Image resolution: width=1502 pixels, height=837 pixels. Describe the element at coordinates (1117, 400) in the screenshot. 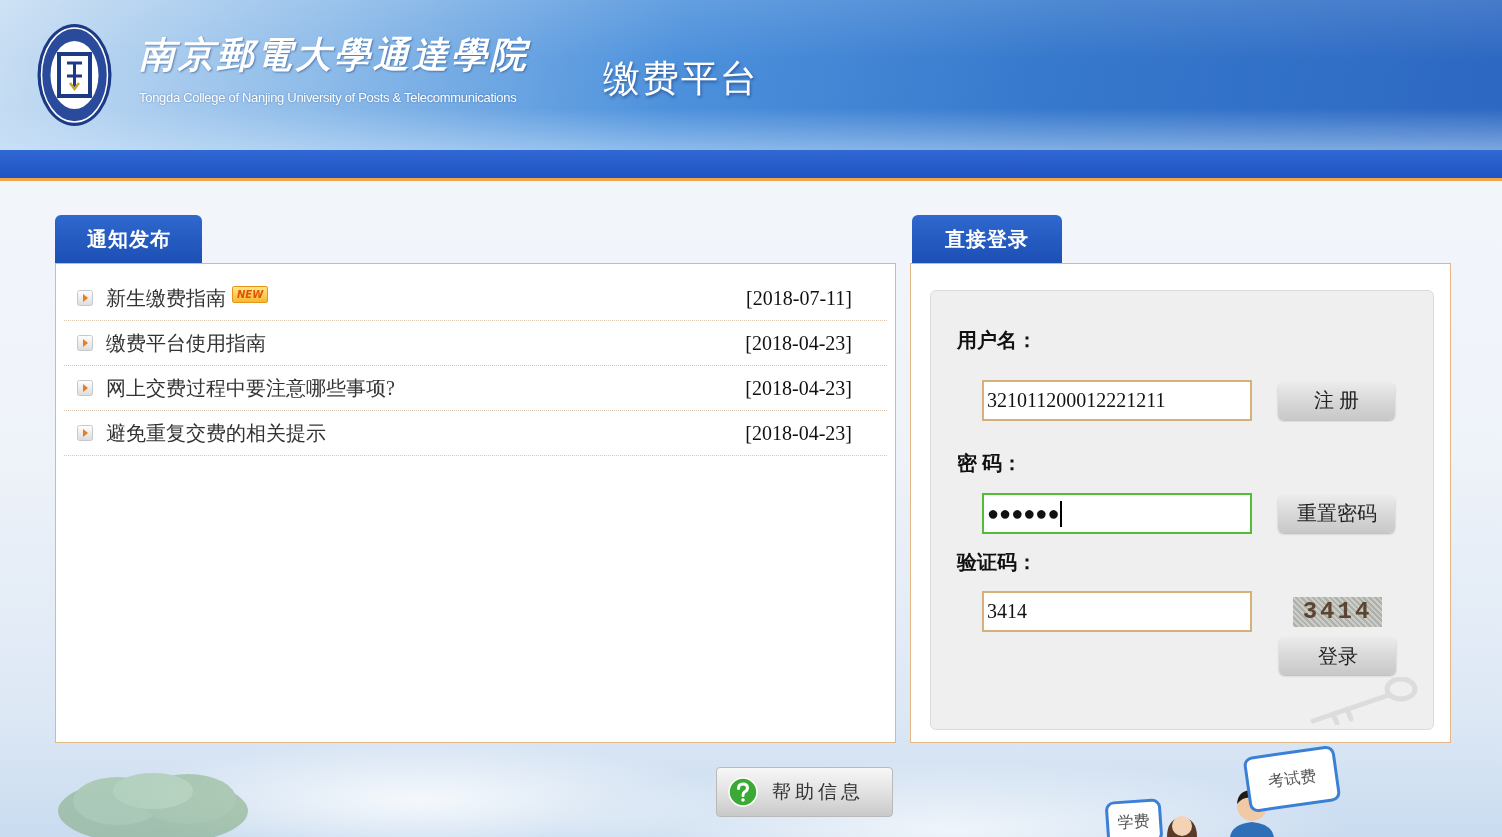

I see `username-field: 321011200012221211` at that location.